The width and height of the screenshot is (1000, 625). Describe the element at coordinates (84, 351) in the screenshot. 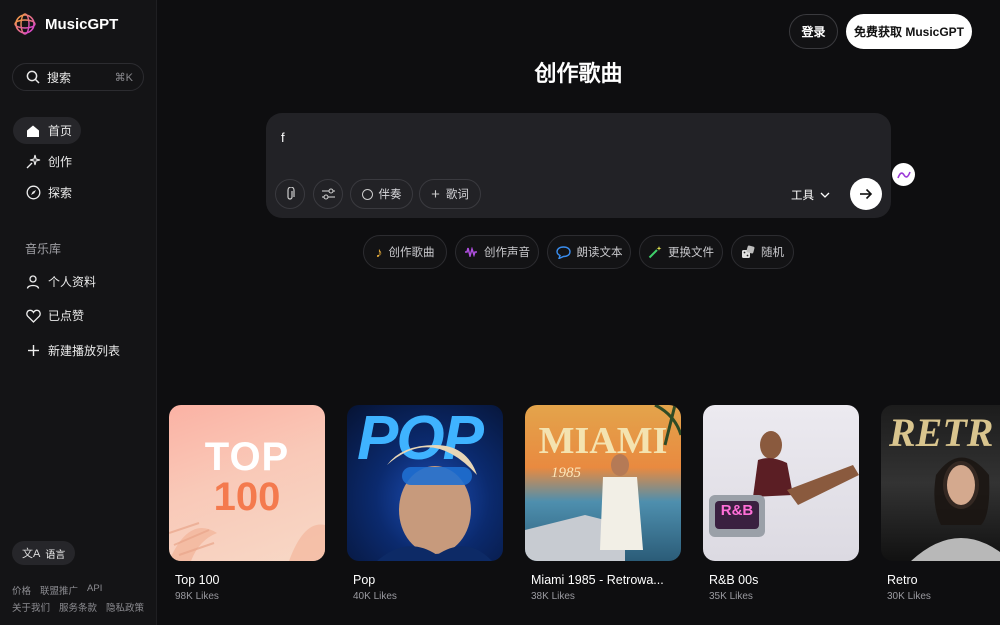

I see `nav-new-playlist-label: 新建播放列表` at that location.